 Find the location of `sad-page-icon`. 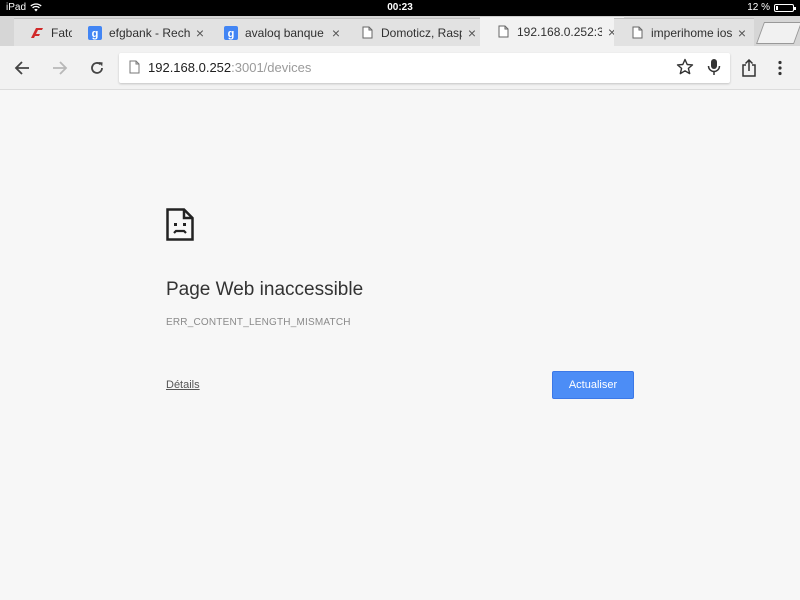

sad-page-icon is located at coordinates (180, 224).